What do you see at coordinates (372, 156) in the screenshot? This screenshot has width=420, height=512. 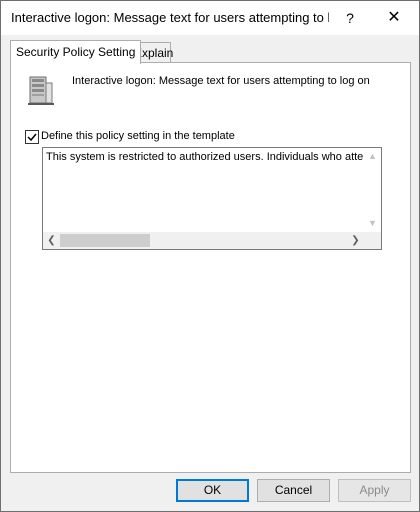 I see `scroll-up-icon: ▲` at bounding box center [372, 156].